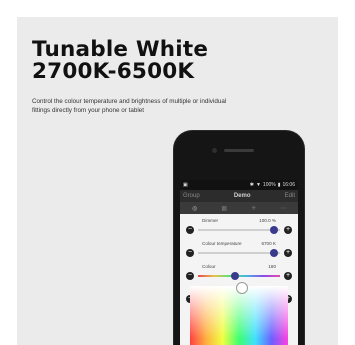  I want to click on colour-temperature-value: 6700 K, so click(268, 243).